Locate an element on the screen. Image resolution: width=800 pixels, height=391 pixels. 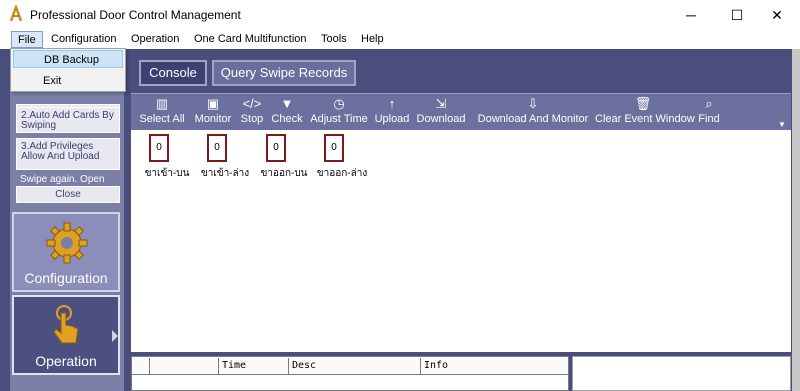
close-panel-button: Close is located at coordinates (68, 194).